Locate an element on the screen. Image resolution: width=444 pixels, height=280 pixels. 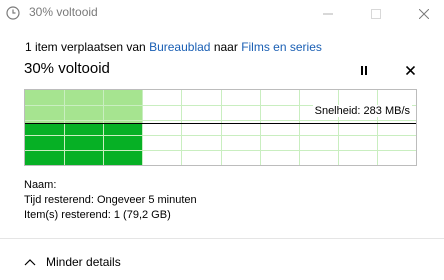
time-remaining-label: Tijd resterend: is located at coordinates (59, 200).